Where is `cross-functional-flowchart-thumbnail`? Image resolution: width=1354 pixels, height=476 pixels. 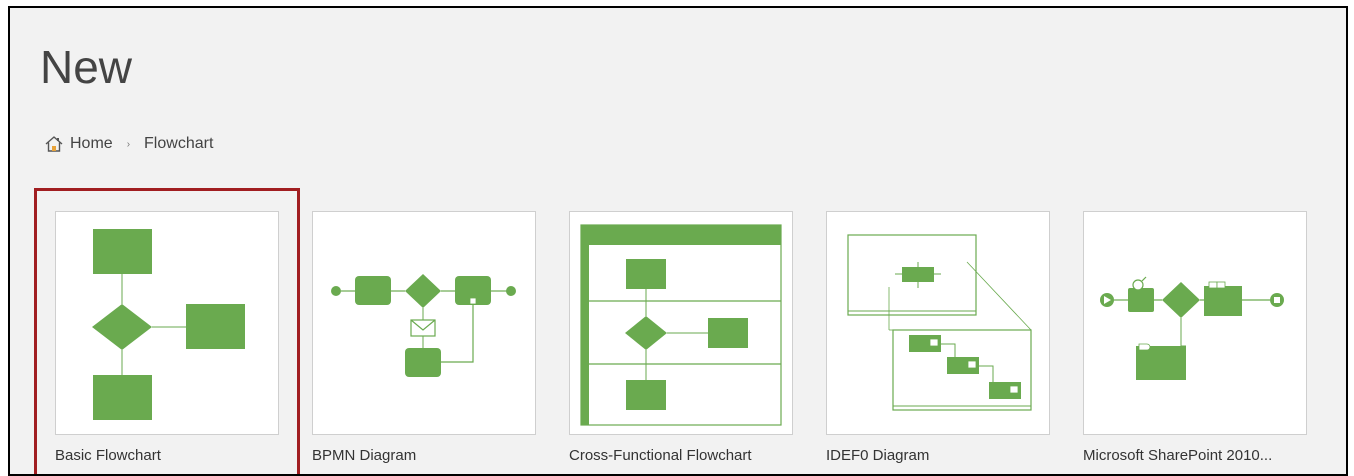 cross-functional-flowchart-thumbnail is located at coordinates (681, 323).